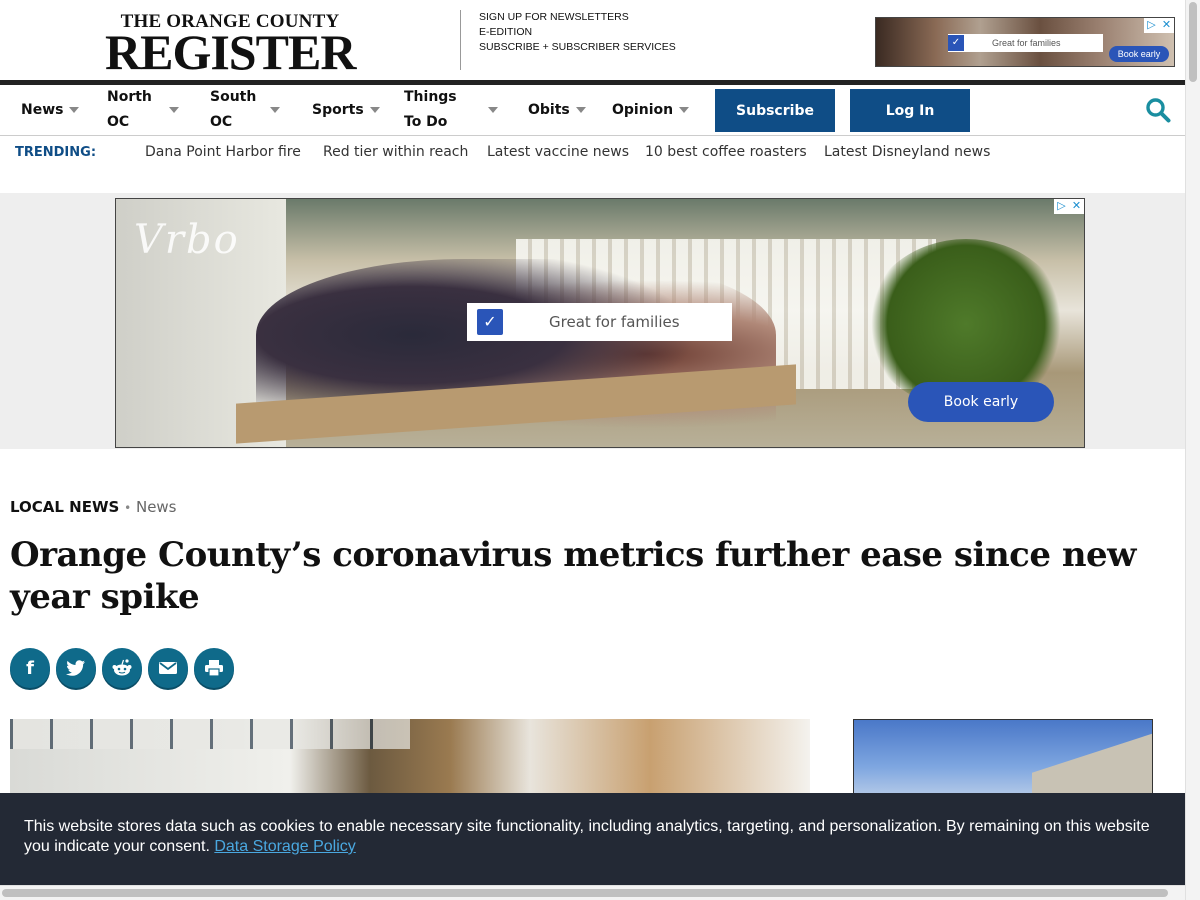  I want to click on data-storage-policy-link: Data Storage Policy, so click(284, 846).